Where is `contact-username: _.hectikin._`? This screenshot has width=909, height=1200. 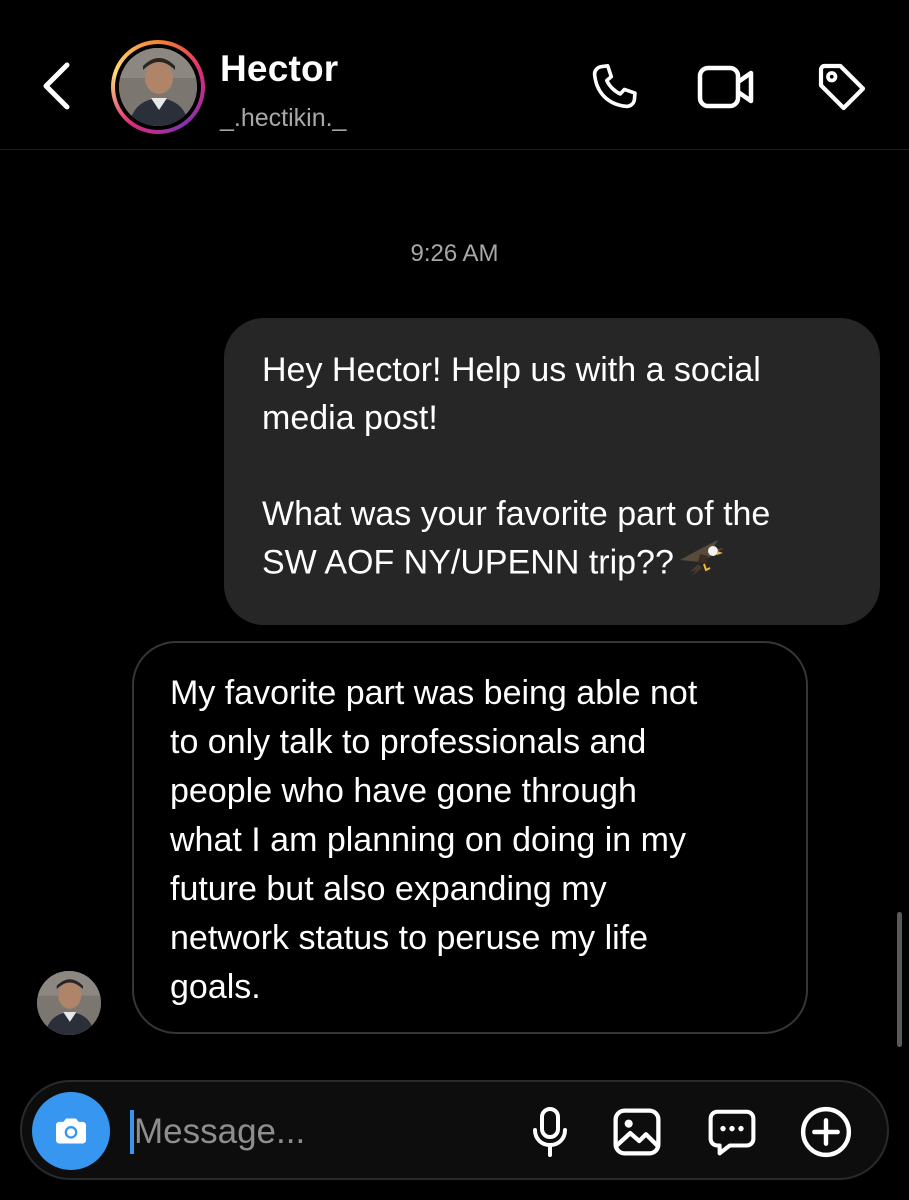 contact-username: _.hectikin._ is located at coordinates (283, 118).